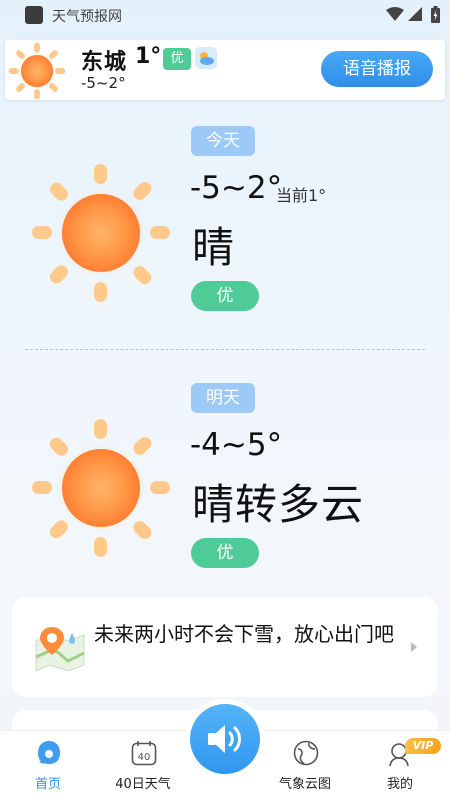 Image resolution: width=450 pixels, height=800 pixels. Describe the element at coordinates (236, 445) in the screenshot. I see `tomorrow-temp-range: -4~5°` at that location.